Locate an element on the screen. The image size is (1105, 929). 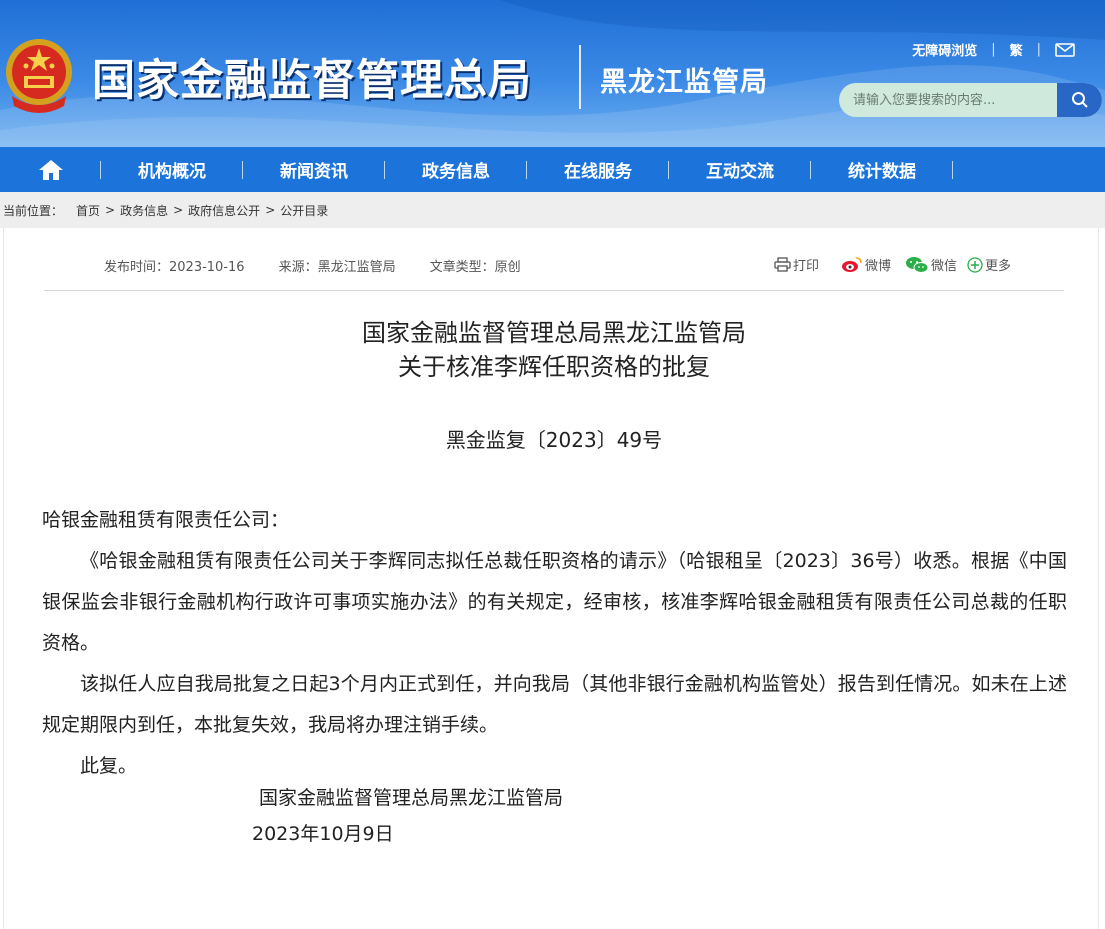
nav-home is located at coordinates (50, 169).